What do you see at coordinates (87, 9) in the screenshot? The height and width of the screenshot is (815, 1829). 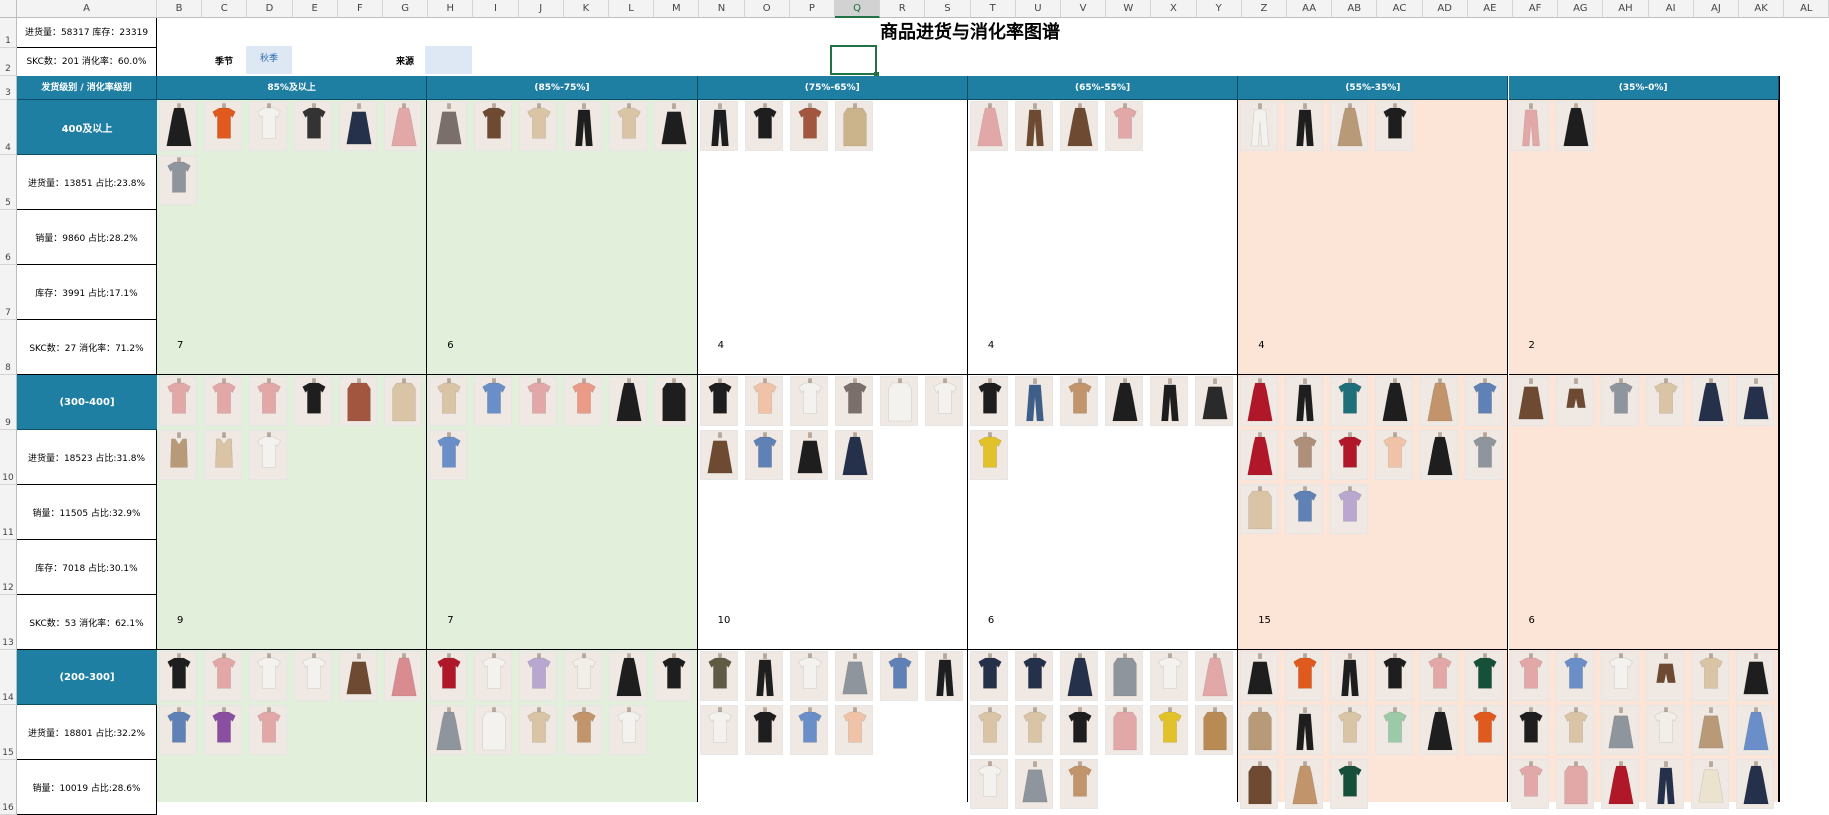 I see `column-header: A` at bounding box center [87, 9].